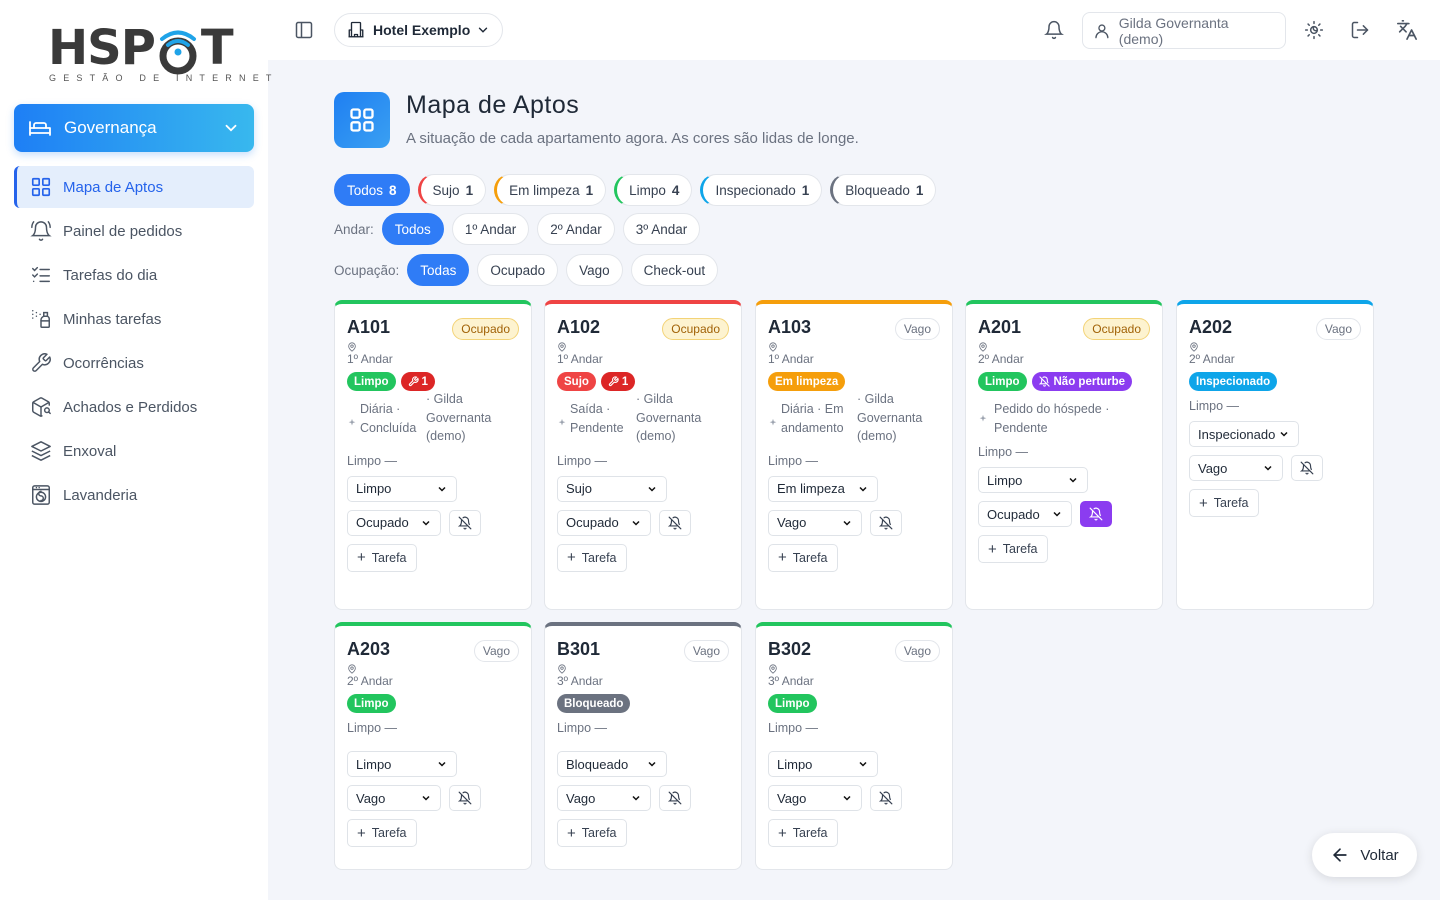 The height and width of the screenshot is (900, 1440). Describe the element at coordinates (612, 488) in the screenshot. I see `status-select: Sujo` at that location.